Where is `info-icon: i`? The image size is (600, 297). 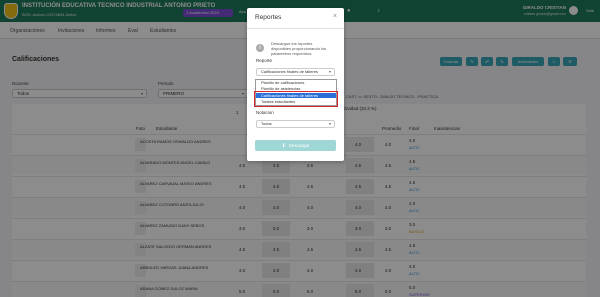
info-icon: i is located at coordinates (260, 48).